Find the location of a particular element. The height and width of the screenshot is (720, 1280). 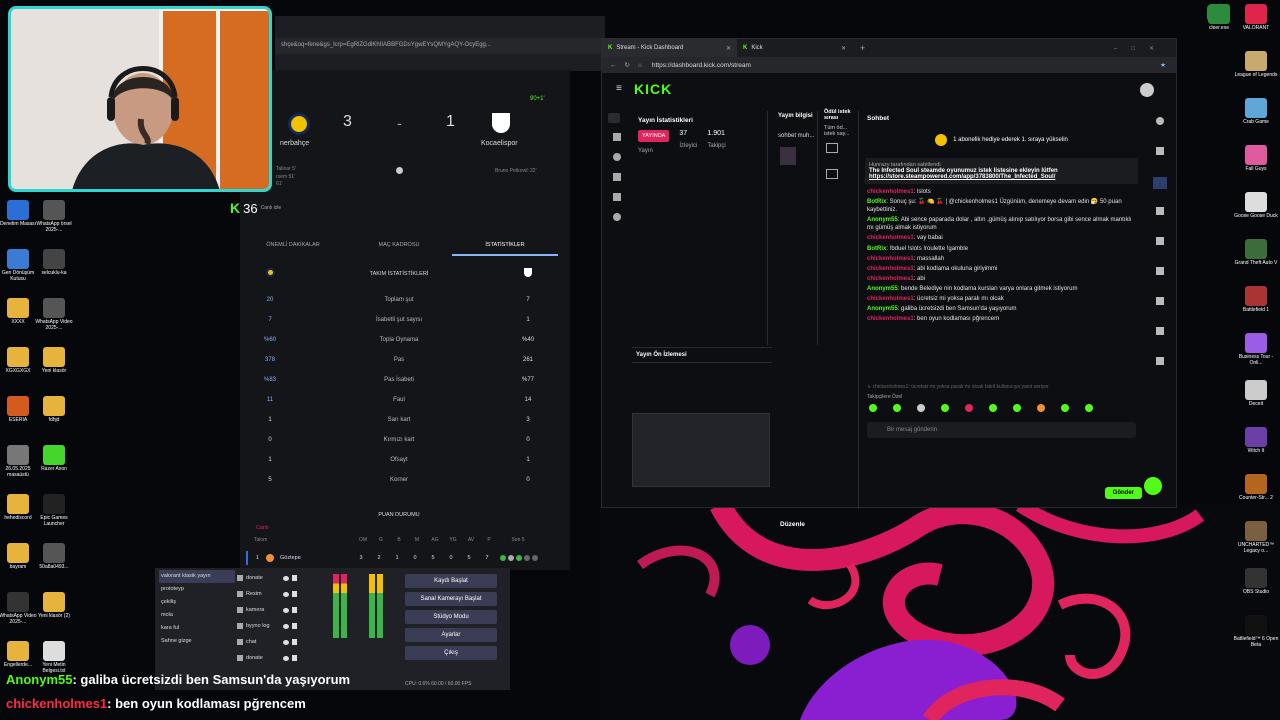

favorite-icon: ★ is located at coordinates (1163, 65).